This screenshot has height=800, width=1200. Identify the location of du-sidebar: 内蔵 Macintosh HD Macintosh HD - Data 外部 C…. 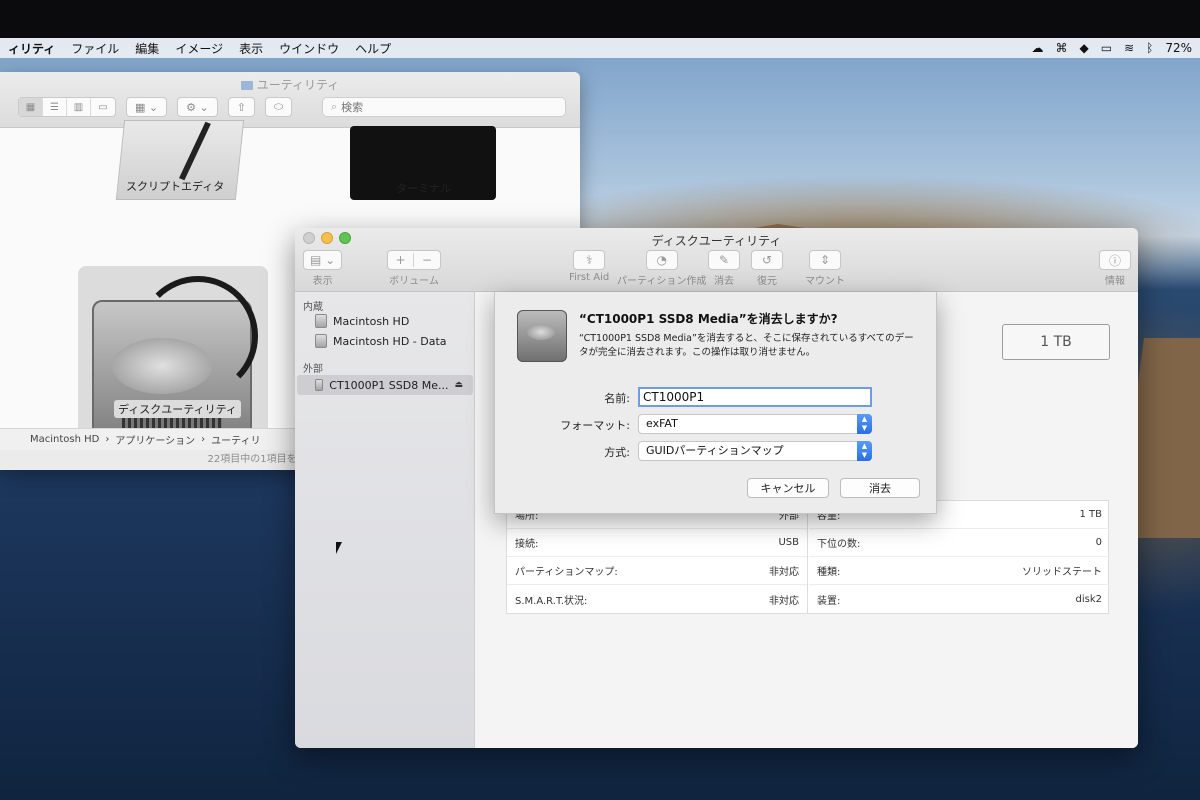
(385, 520).